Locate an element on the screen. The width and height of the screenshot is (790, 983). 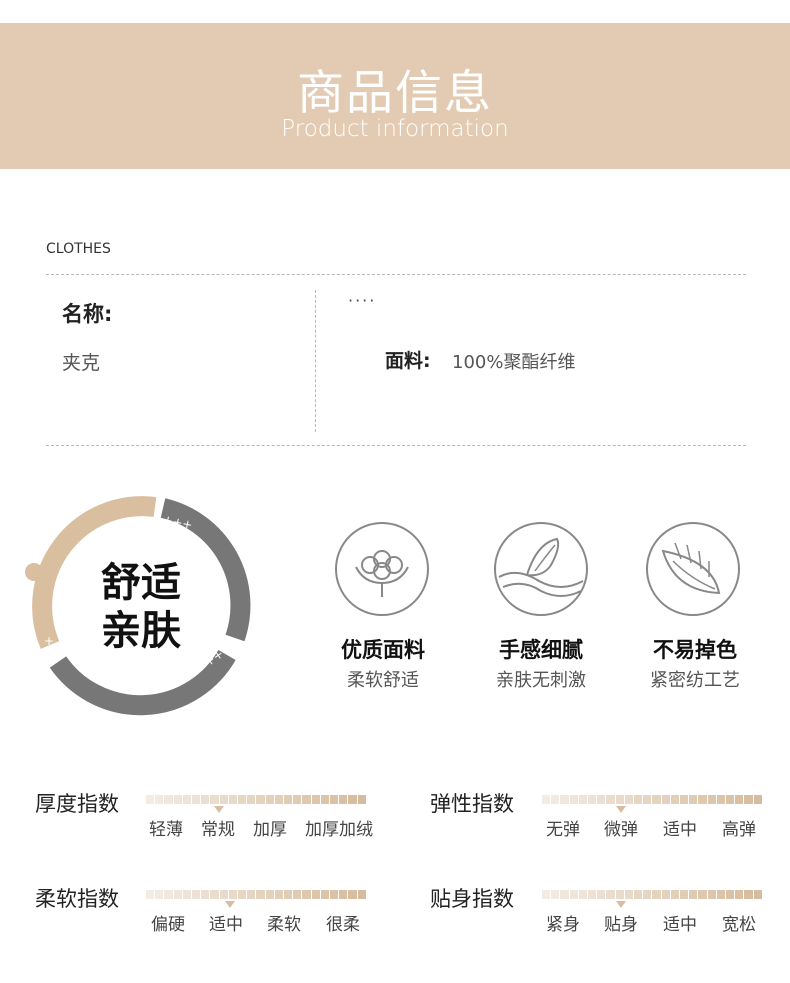
divider-bottom is located at coordinates (396, 445).